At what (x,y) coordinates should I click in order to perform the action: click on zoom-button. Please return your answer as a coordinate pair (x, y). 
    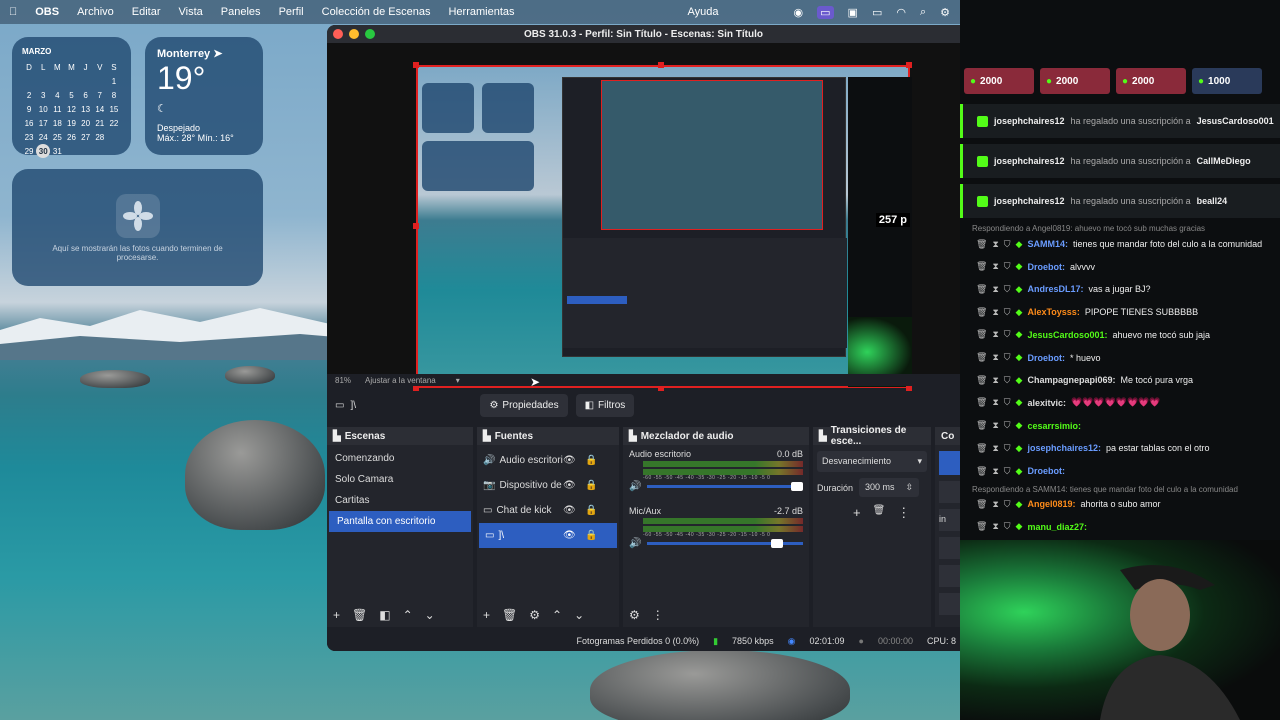
    Looking at the image, I should click on (370, 34).